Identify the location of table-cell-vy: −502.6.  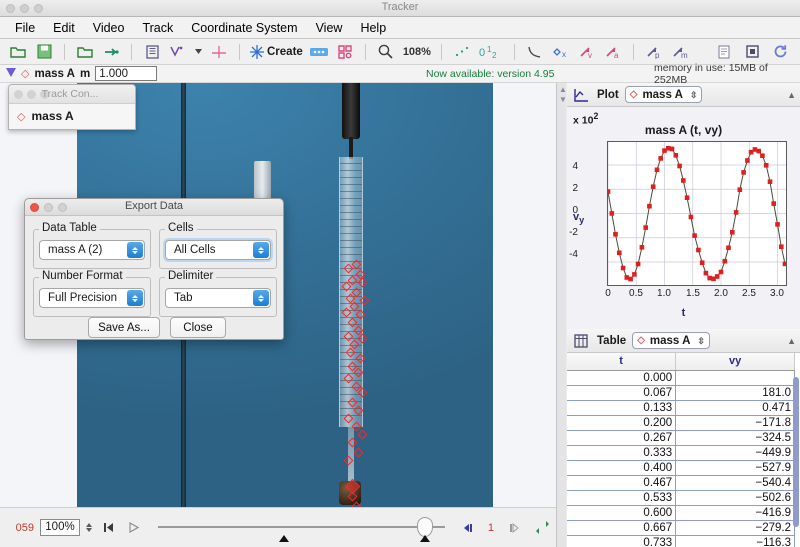
(735, 498).